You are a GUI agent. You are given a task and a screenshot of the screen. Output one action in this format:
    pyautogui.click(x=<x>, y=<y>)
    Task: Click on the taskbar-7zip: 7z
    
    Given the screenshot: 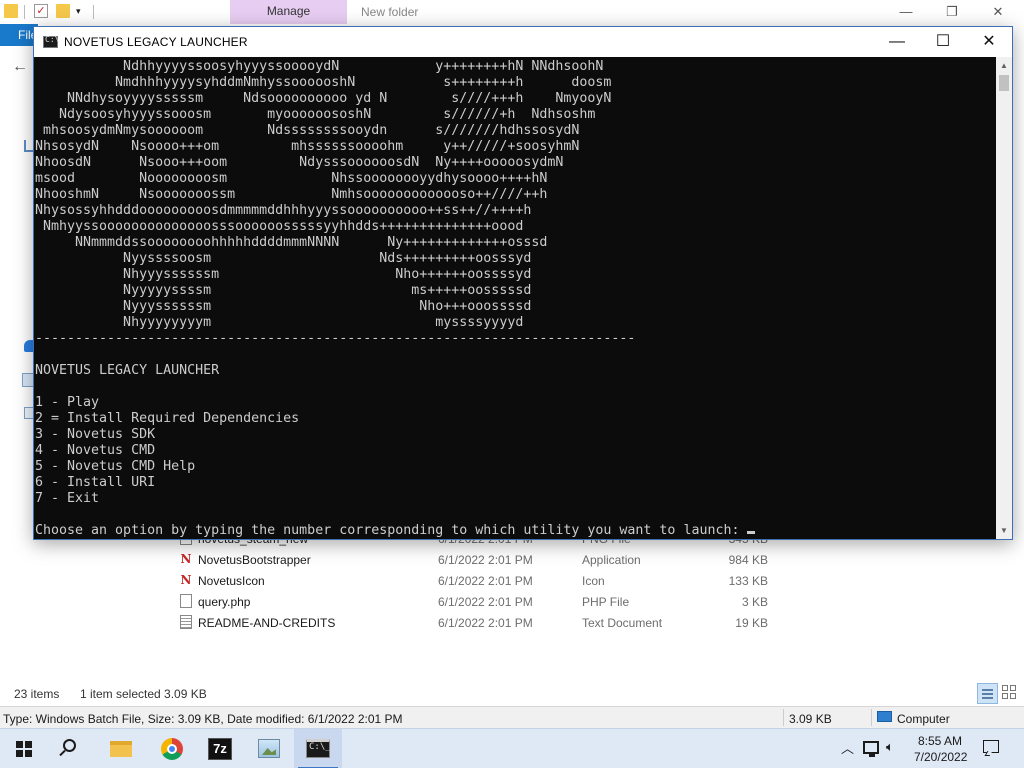 What is the action you would take?
    pyautogui.click(x=220, y=748)
    